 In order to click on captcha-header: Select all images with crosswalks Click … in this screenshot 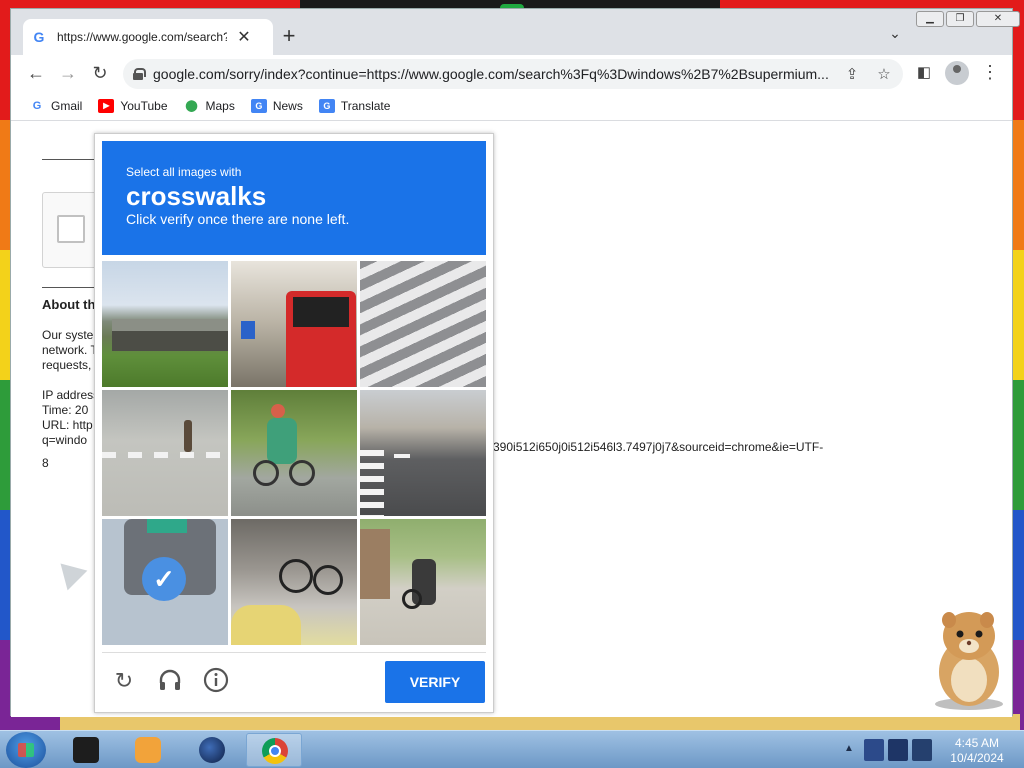, I will do `click(294, 198)`.